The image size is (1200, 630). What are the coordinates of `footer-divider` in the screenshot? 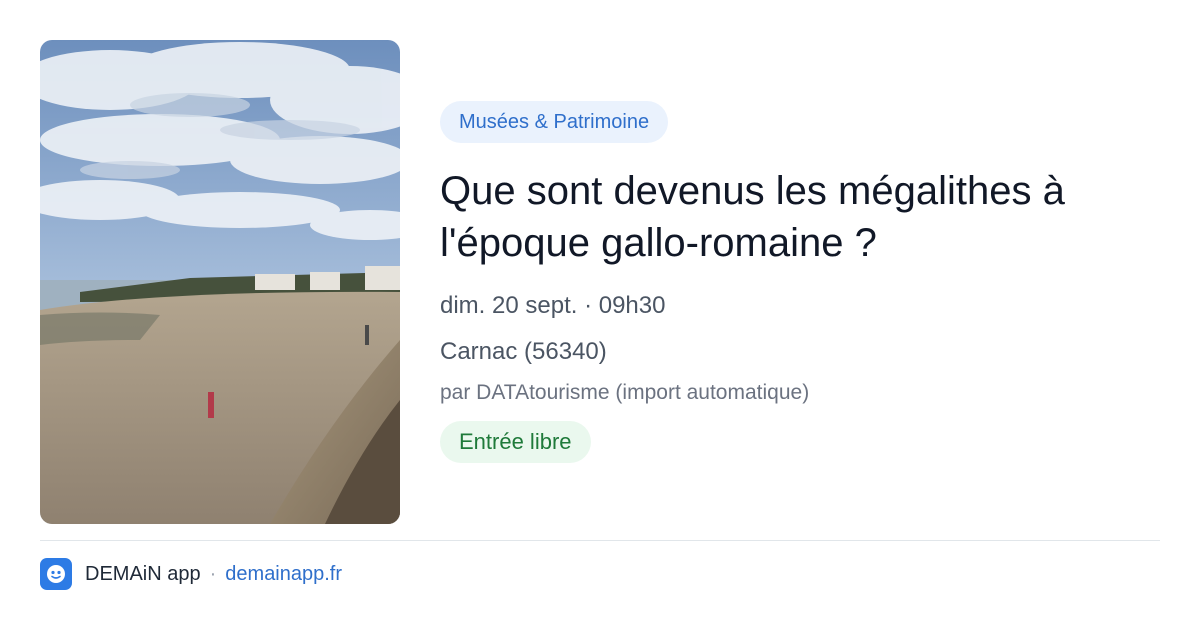 It's located at (600, 540).